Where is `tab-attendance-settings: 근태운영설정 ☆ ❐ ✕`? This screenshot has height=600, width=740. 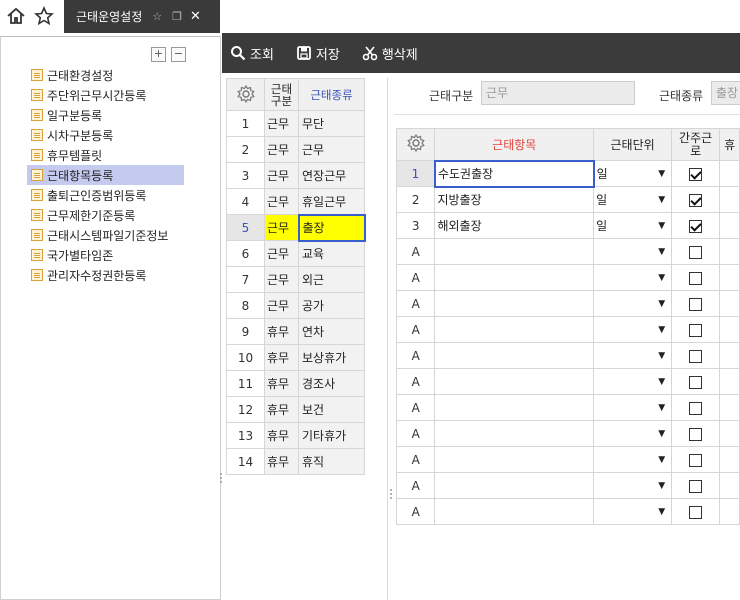 tab-attendance-settings: 근태운영설정 ☆ ❐ ✕ is located at coordinates (142, 16).